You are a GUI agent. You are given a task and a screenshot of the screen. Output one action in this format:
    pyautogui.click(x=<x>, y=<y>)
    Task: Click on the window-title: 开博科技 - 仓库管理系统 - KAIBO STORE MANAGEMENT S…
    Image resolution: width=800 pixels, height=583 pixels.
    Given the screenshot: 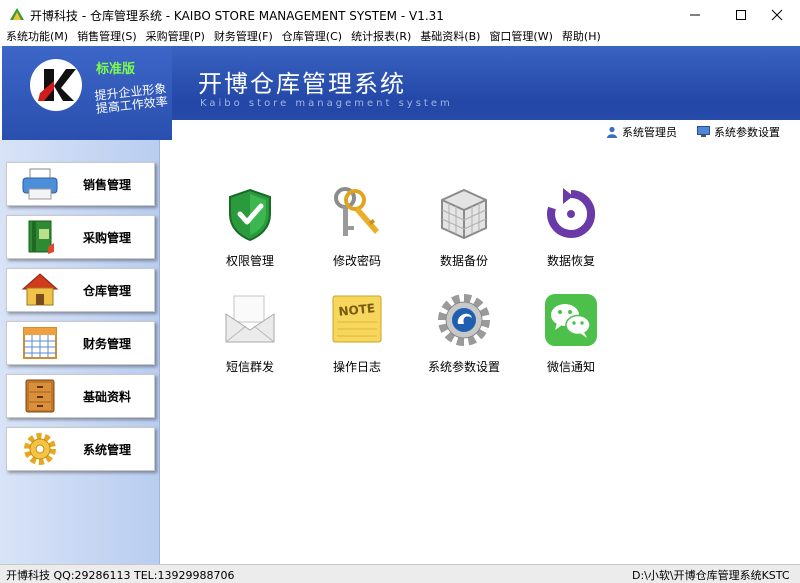 What is the action you would take?
    pyautogui.click(x=237, y=16)
    